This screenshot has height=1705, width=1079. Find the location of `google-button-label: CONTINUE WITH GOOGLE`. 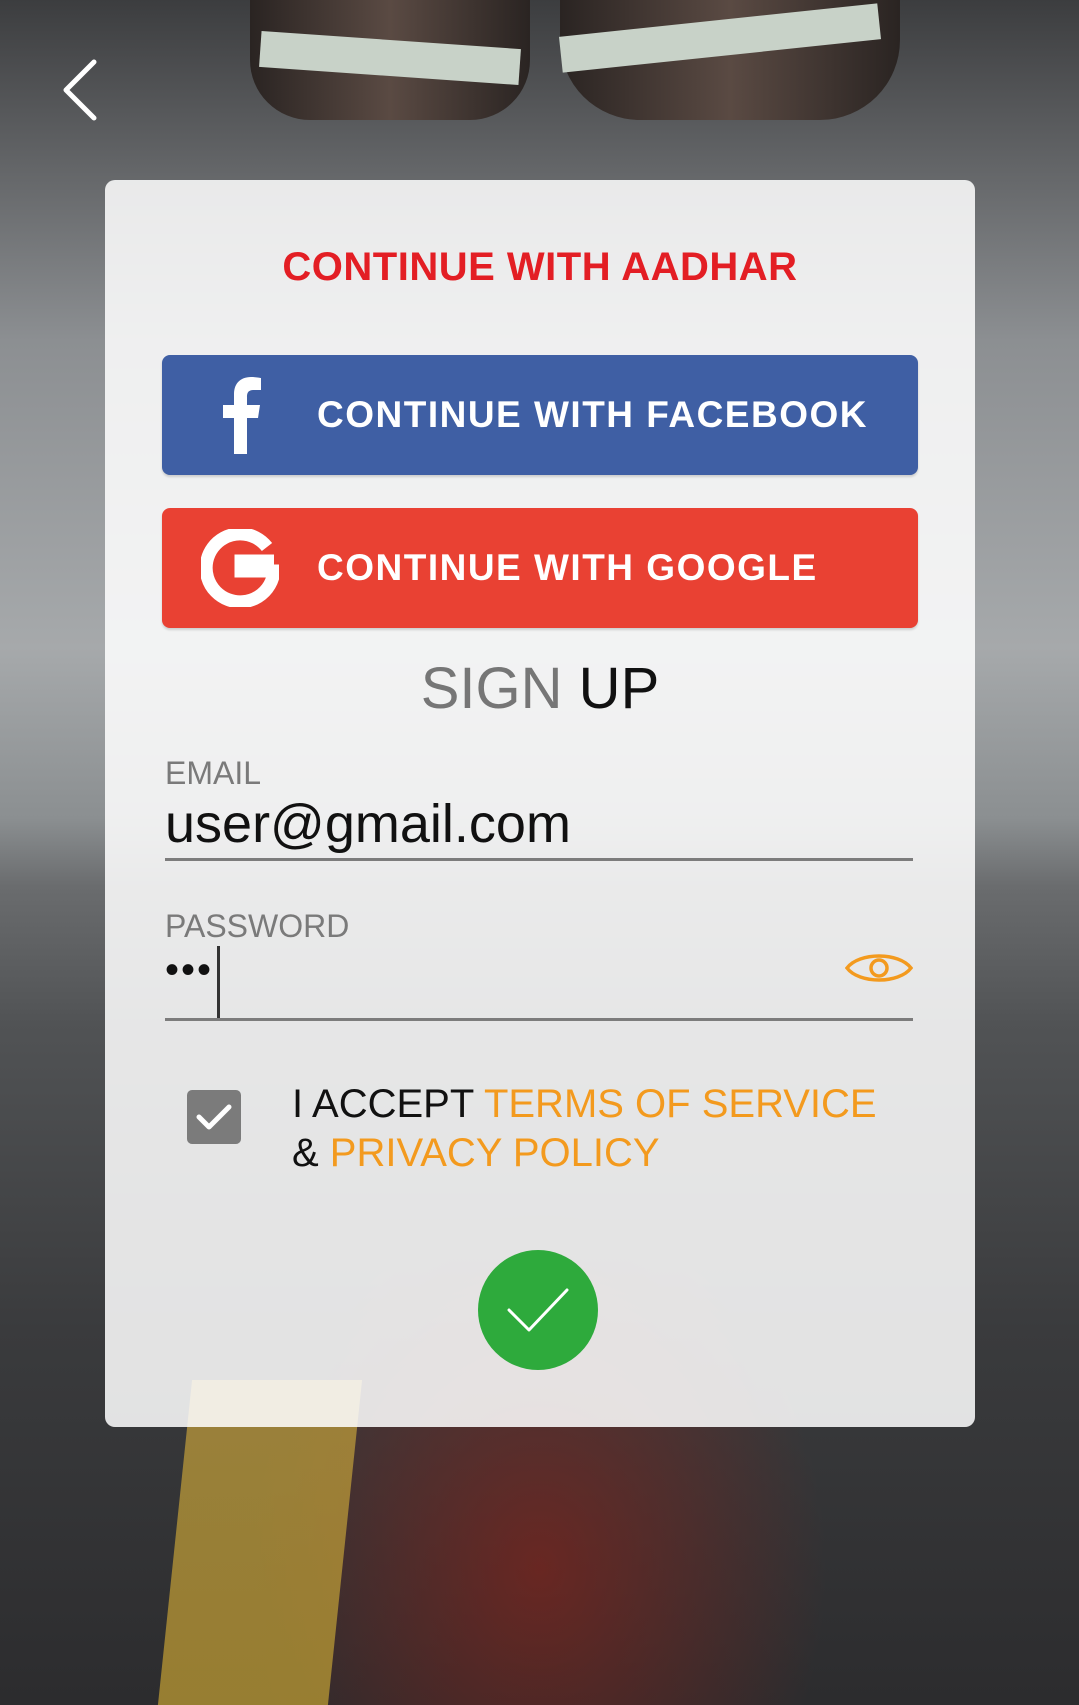

google-button-label: CONTINUE WITH GOOGLE is located at coordinates (567, 567).